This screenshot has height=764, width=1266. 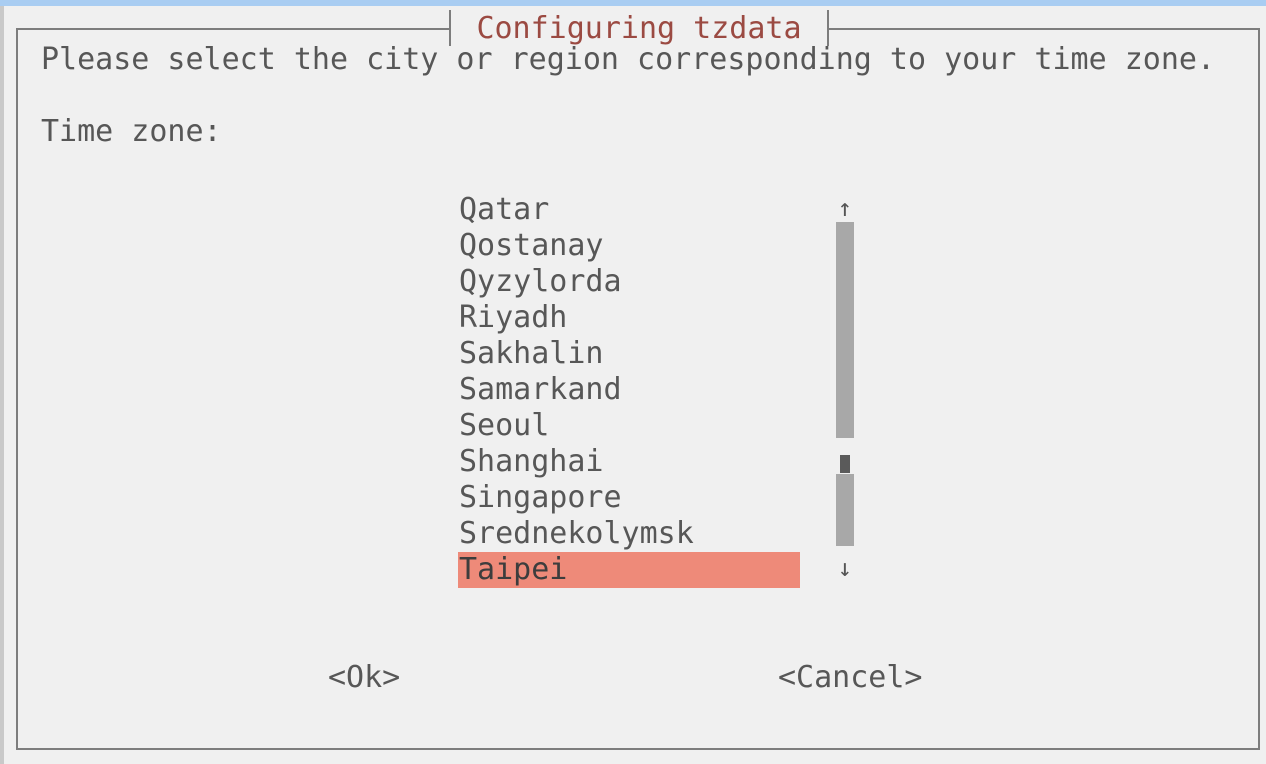 What do you see at coordinates (845, 330) in the screenshot?
I see `scrollbar-track-upper` at bounding box center [845, 330].